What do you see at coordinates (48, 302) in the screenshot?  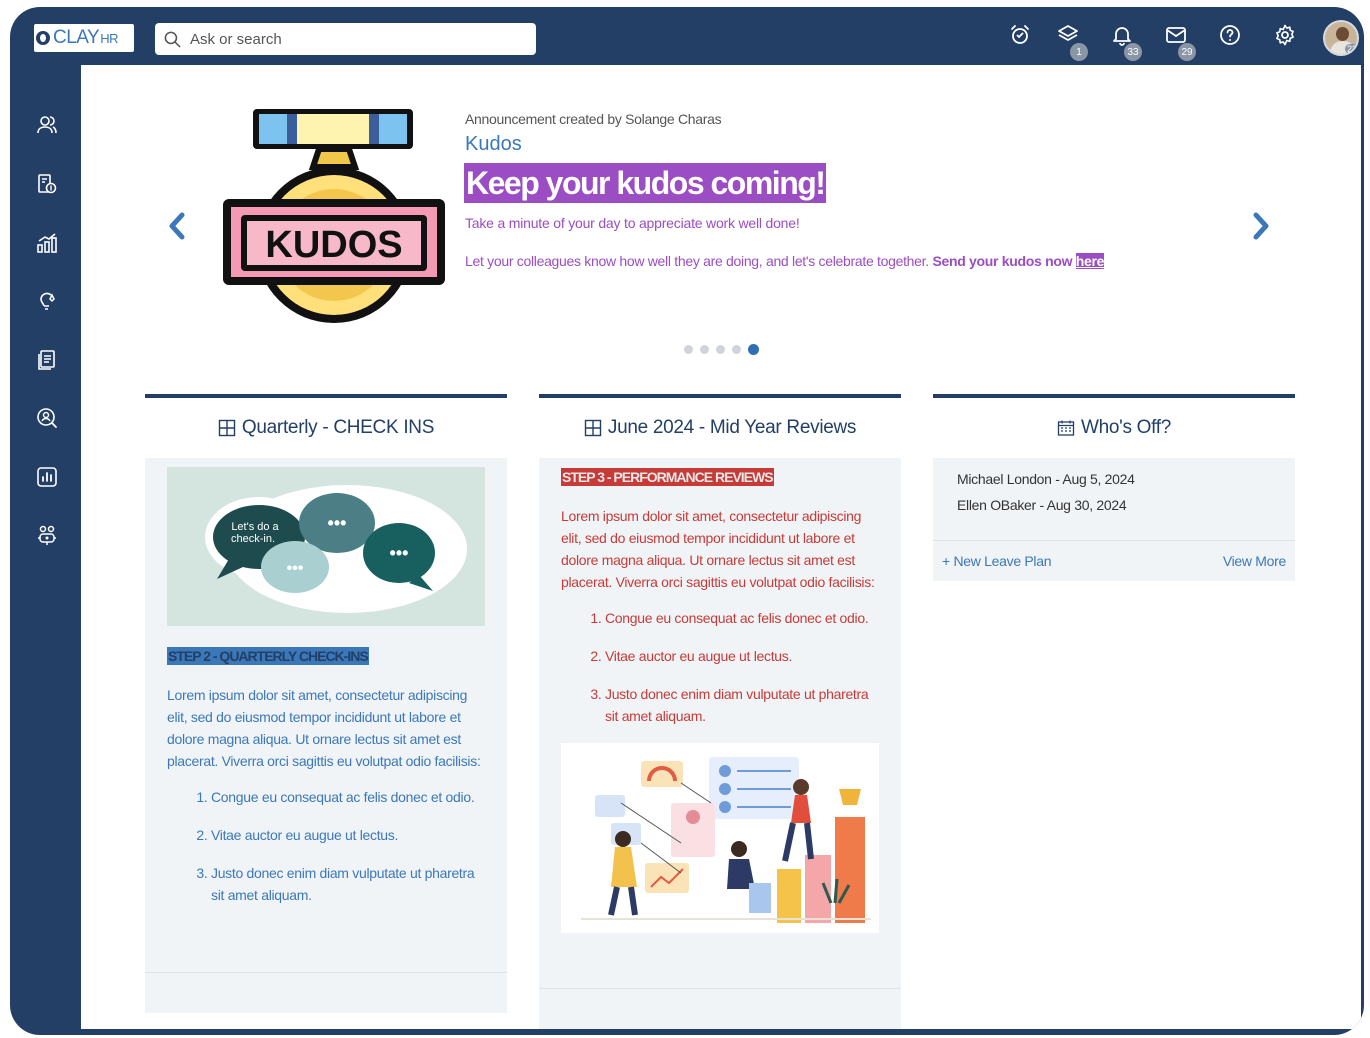 I see `ideas-icon` at bounding box center [48, 302].